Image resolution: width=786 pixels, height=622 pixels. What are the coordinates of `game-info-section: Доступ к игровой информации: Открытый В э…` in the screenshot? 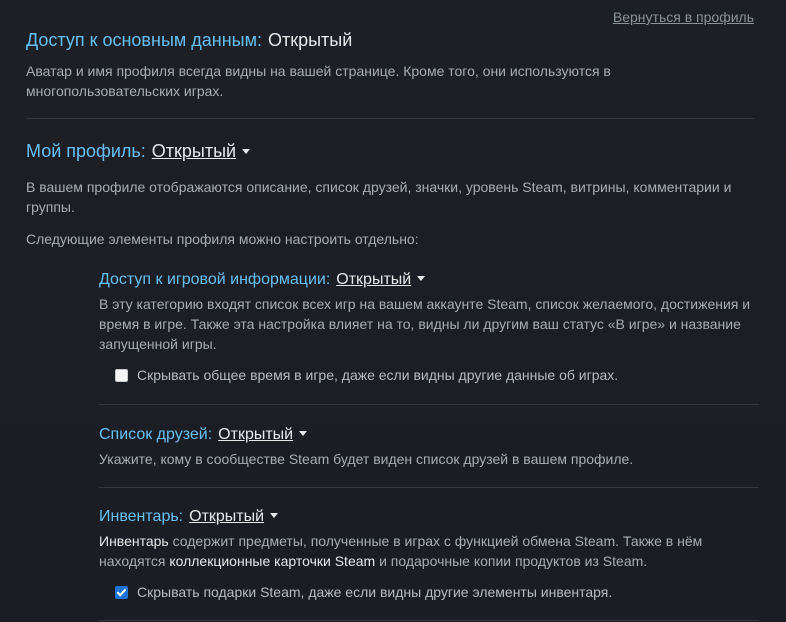 It's located at (429, 312).